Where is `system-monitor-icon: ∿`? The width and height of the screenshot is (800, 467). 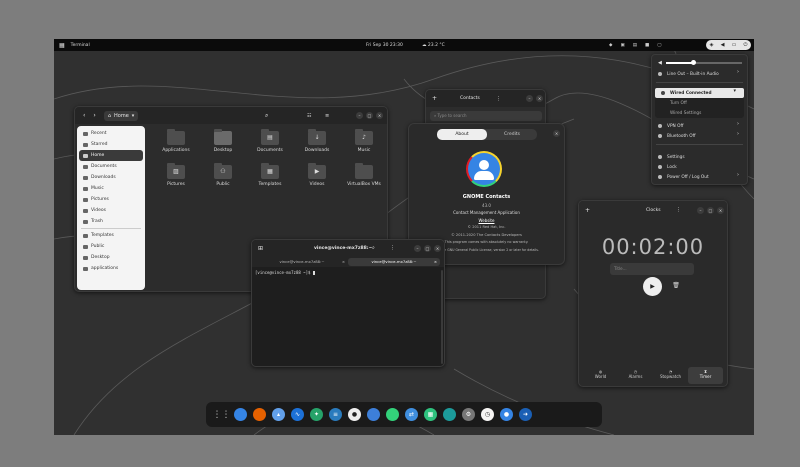 system-monitor-icon: ∿ is located at coordinates (297, 414).